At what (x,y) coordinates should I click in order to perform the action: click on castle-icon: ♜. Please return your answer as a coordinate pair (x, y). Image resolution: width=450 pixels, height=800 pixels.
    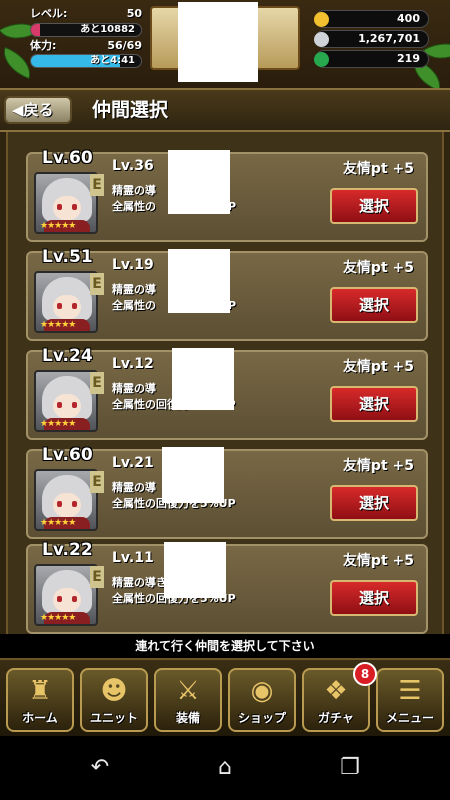
    Looking at the image, I should click on (40, 691).